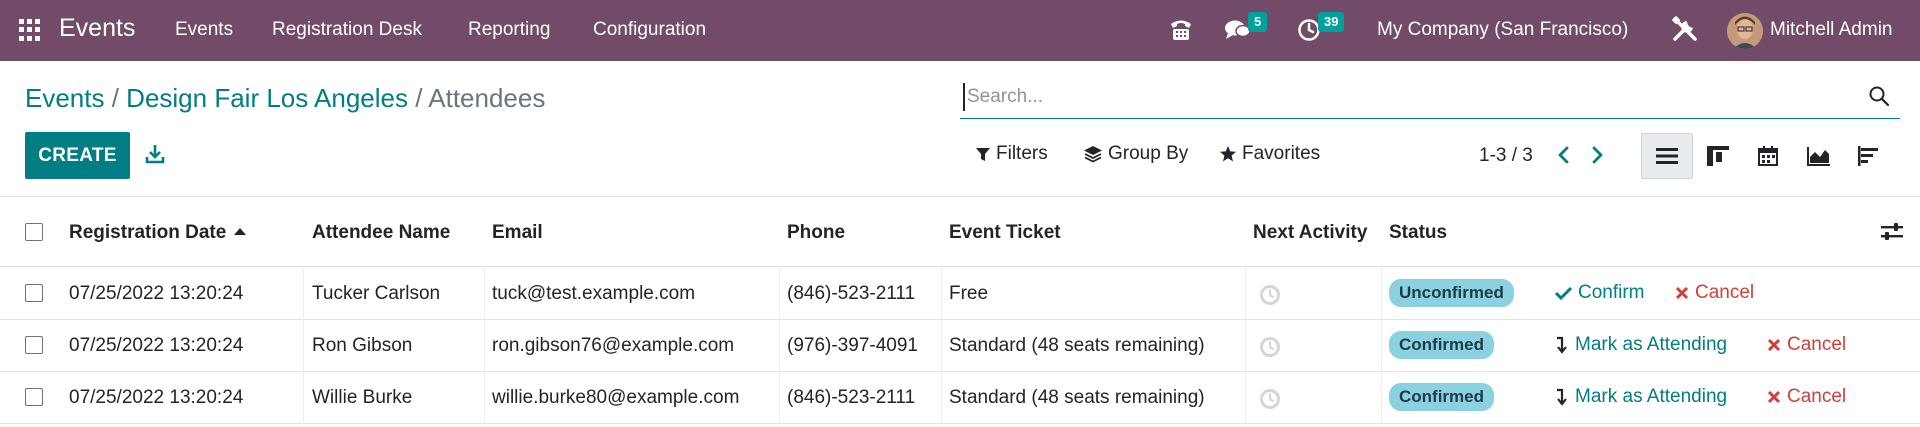  I want to click on tools-icon, so click(1685, 29).